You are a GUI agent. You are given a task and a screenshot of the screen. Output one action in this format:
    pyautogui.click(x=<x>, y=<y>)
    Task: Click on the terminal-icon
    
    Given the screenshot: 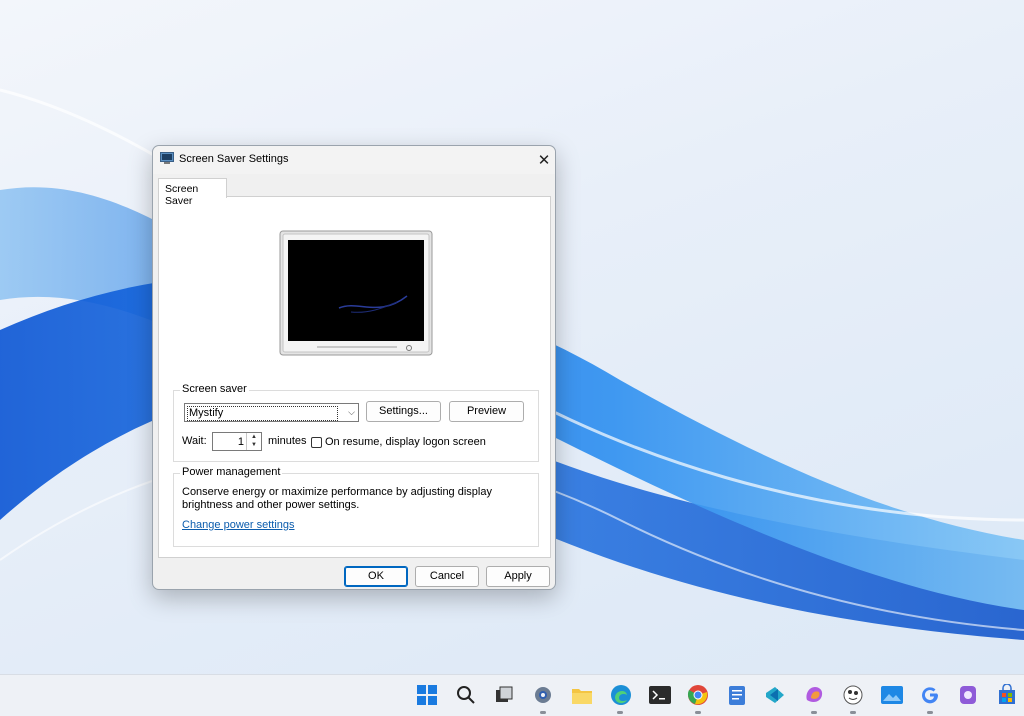 What is the action you would take?
    pyautogui.click(x=660, y=695)
    